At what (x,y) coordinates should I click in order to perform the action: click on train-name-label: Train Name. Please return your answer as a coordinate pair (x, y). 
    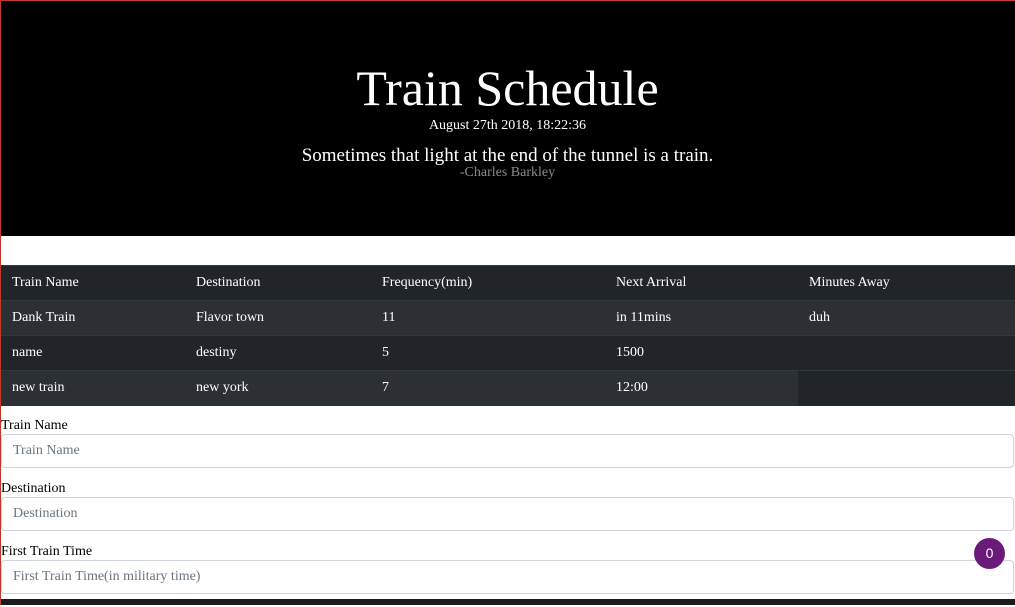
    Looking at the image, I should click on (34, 425).